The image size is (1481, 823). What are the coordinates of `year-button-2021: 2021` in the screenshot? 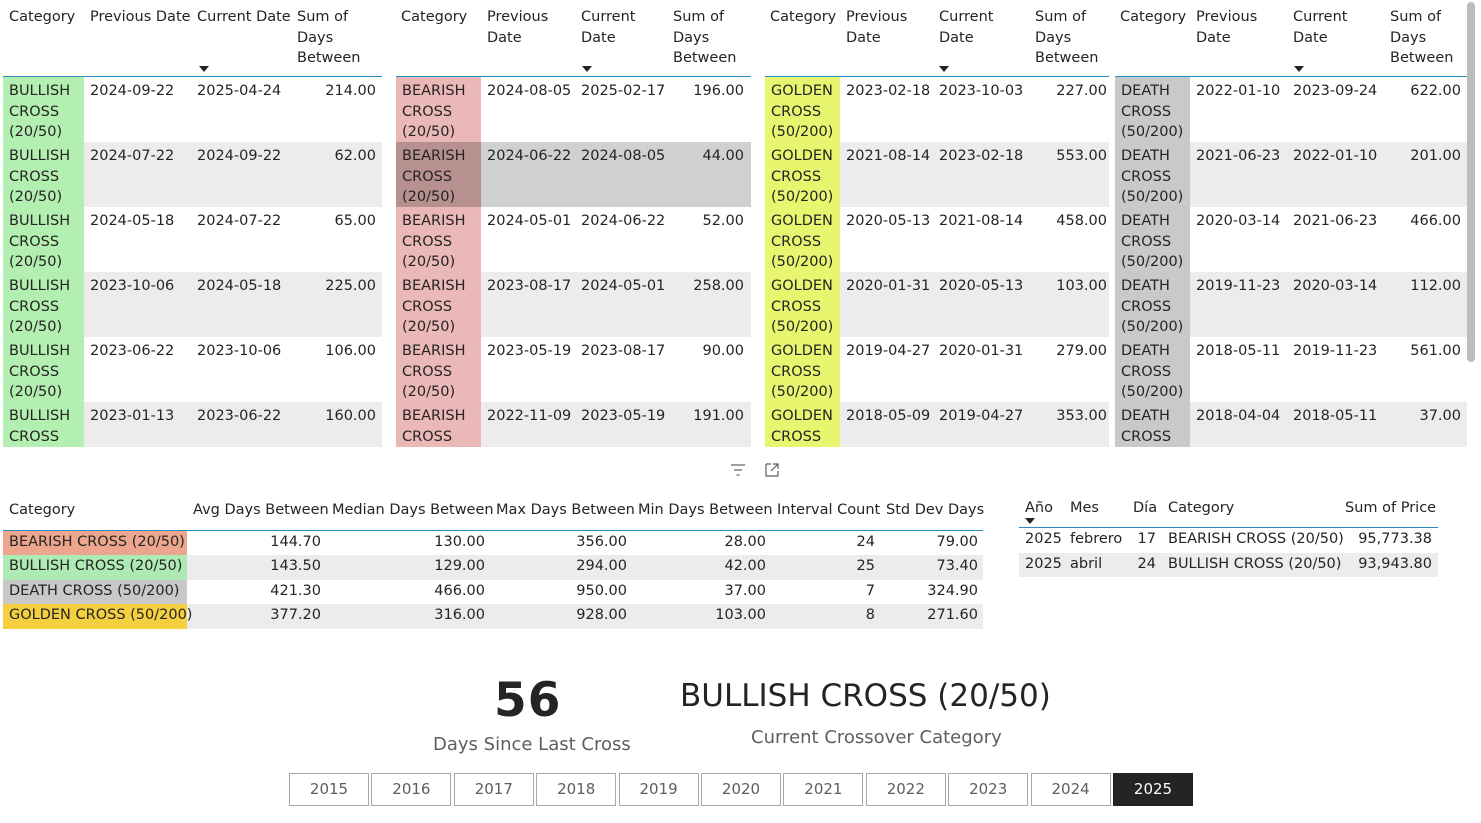 It's located at (823, 789).